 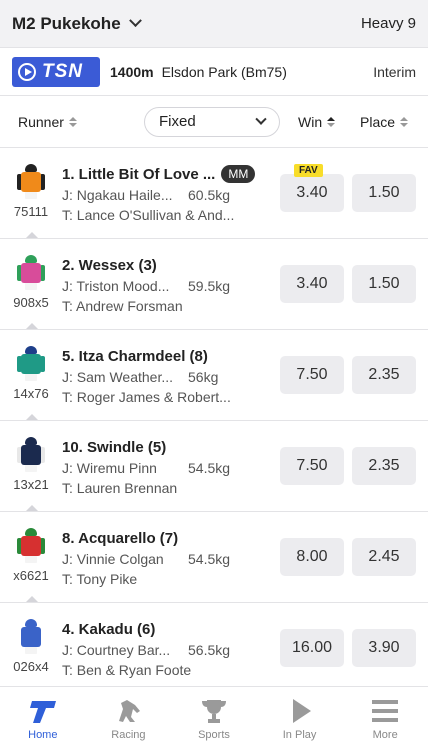 What do you see at coordinates (224, 71) in the screenshot?
I see `race-venue: Elsdon Park (Bm75)` at bounding box center [224, 71].